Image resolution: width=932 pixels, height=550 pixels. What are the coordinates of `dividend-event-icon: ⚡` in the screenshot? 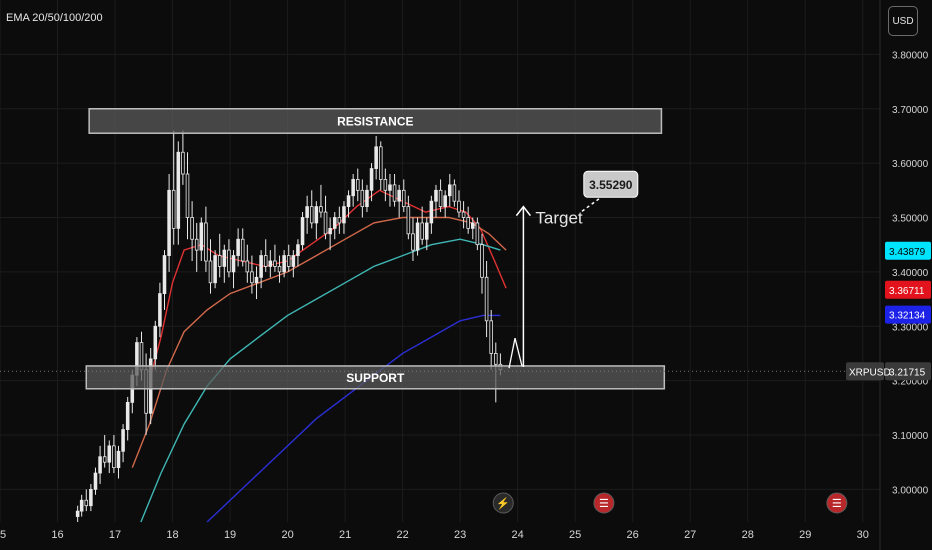 It's located at (503, 503).